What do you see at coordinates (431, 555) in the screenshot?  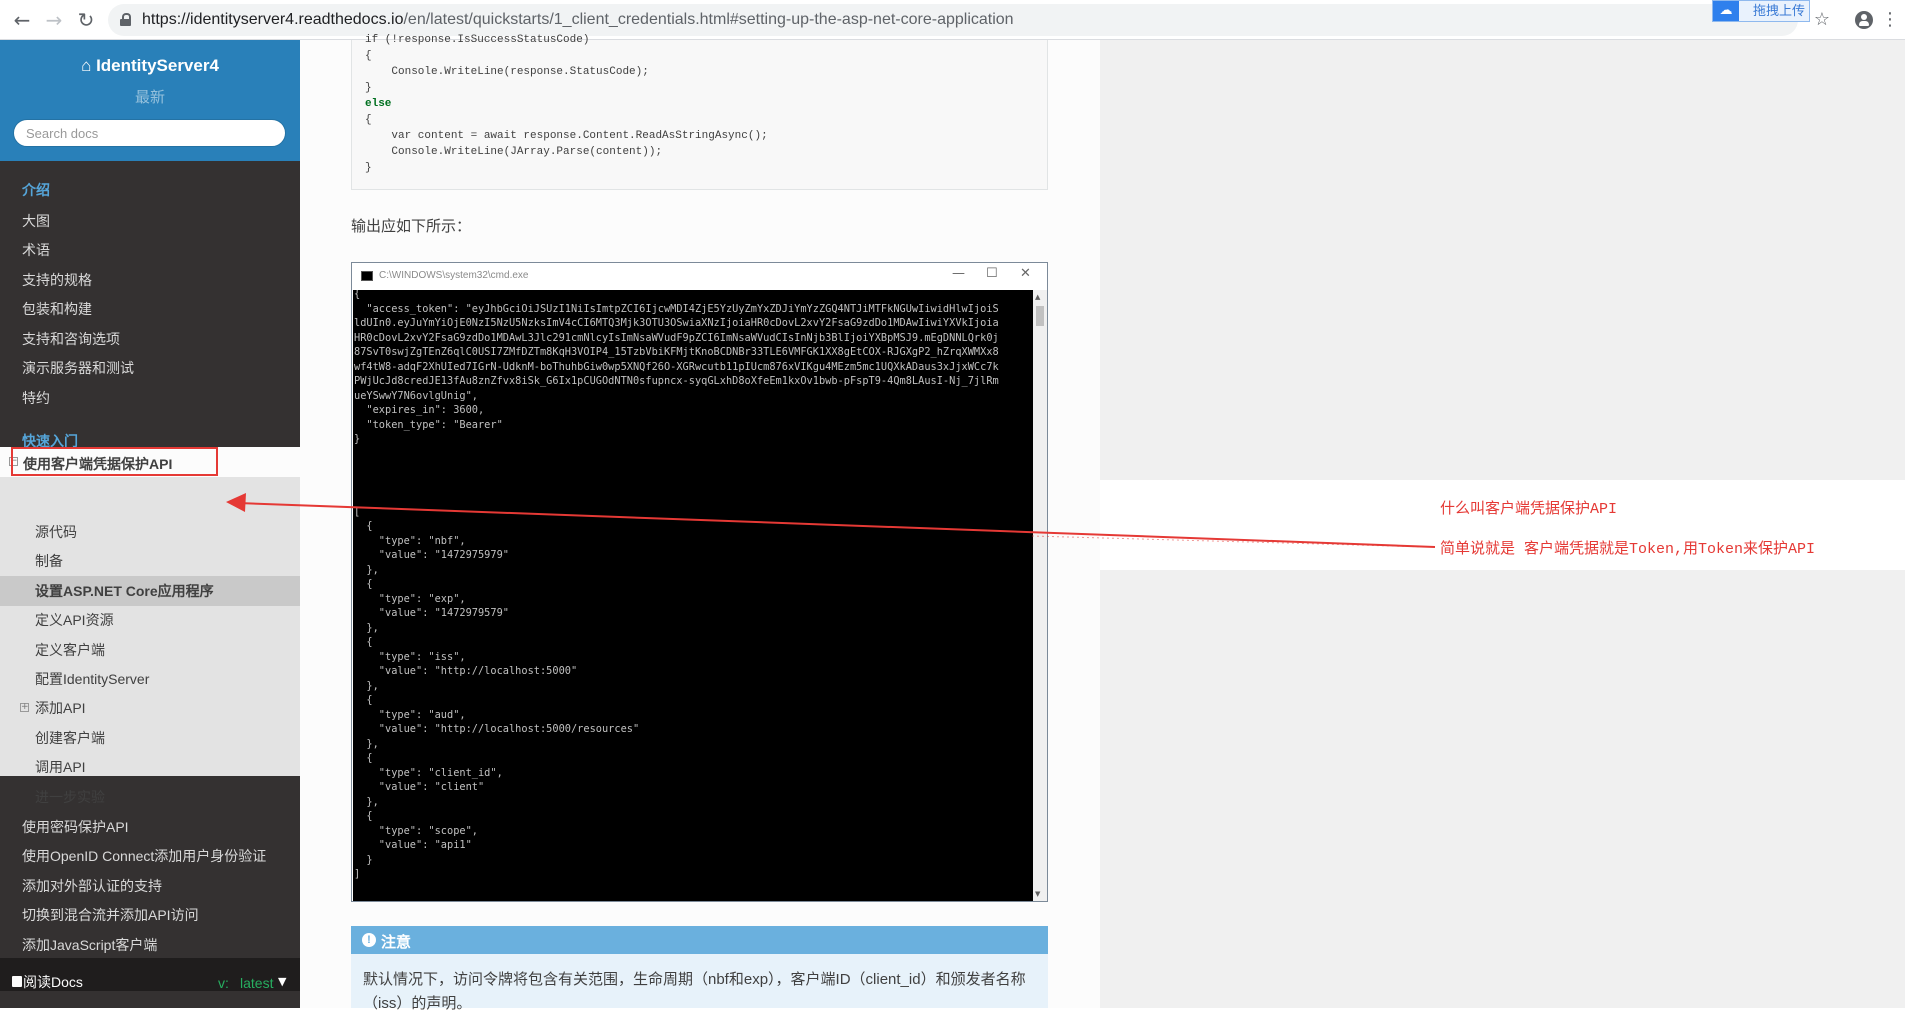 I see `cmd-output-line: "value": "1472975979"` at bounding box center [431, 555].